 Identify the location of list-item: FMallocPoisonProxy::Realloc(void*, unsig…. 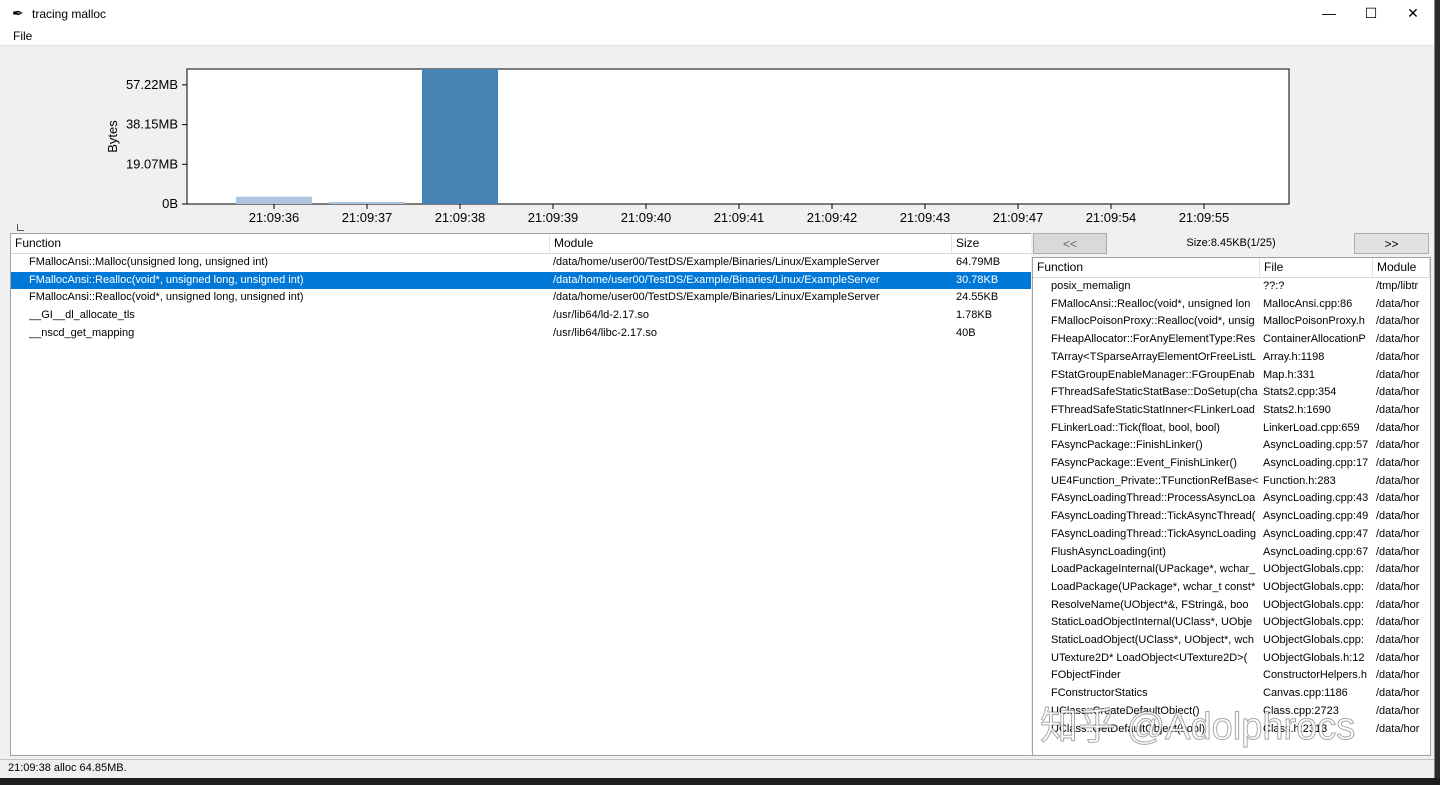
(1231, 322).